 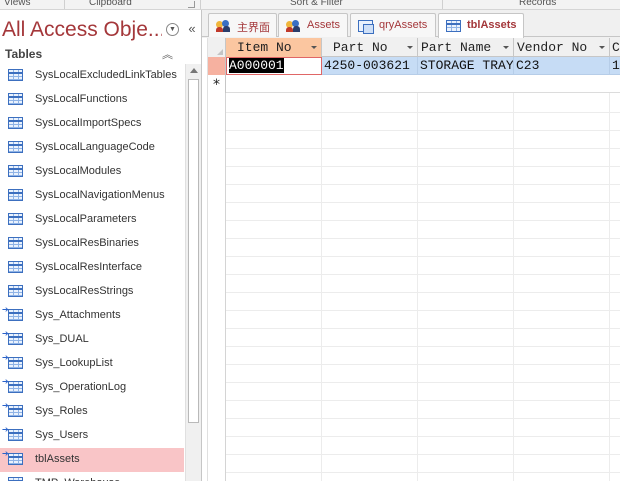 What do you see at coordinates (92, 55) in the screenshot?
I see `nav-group-header-tables: Tables ︽` at bounding box center [92, 55].